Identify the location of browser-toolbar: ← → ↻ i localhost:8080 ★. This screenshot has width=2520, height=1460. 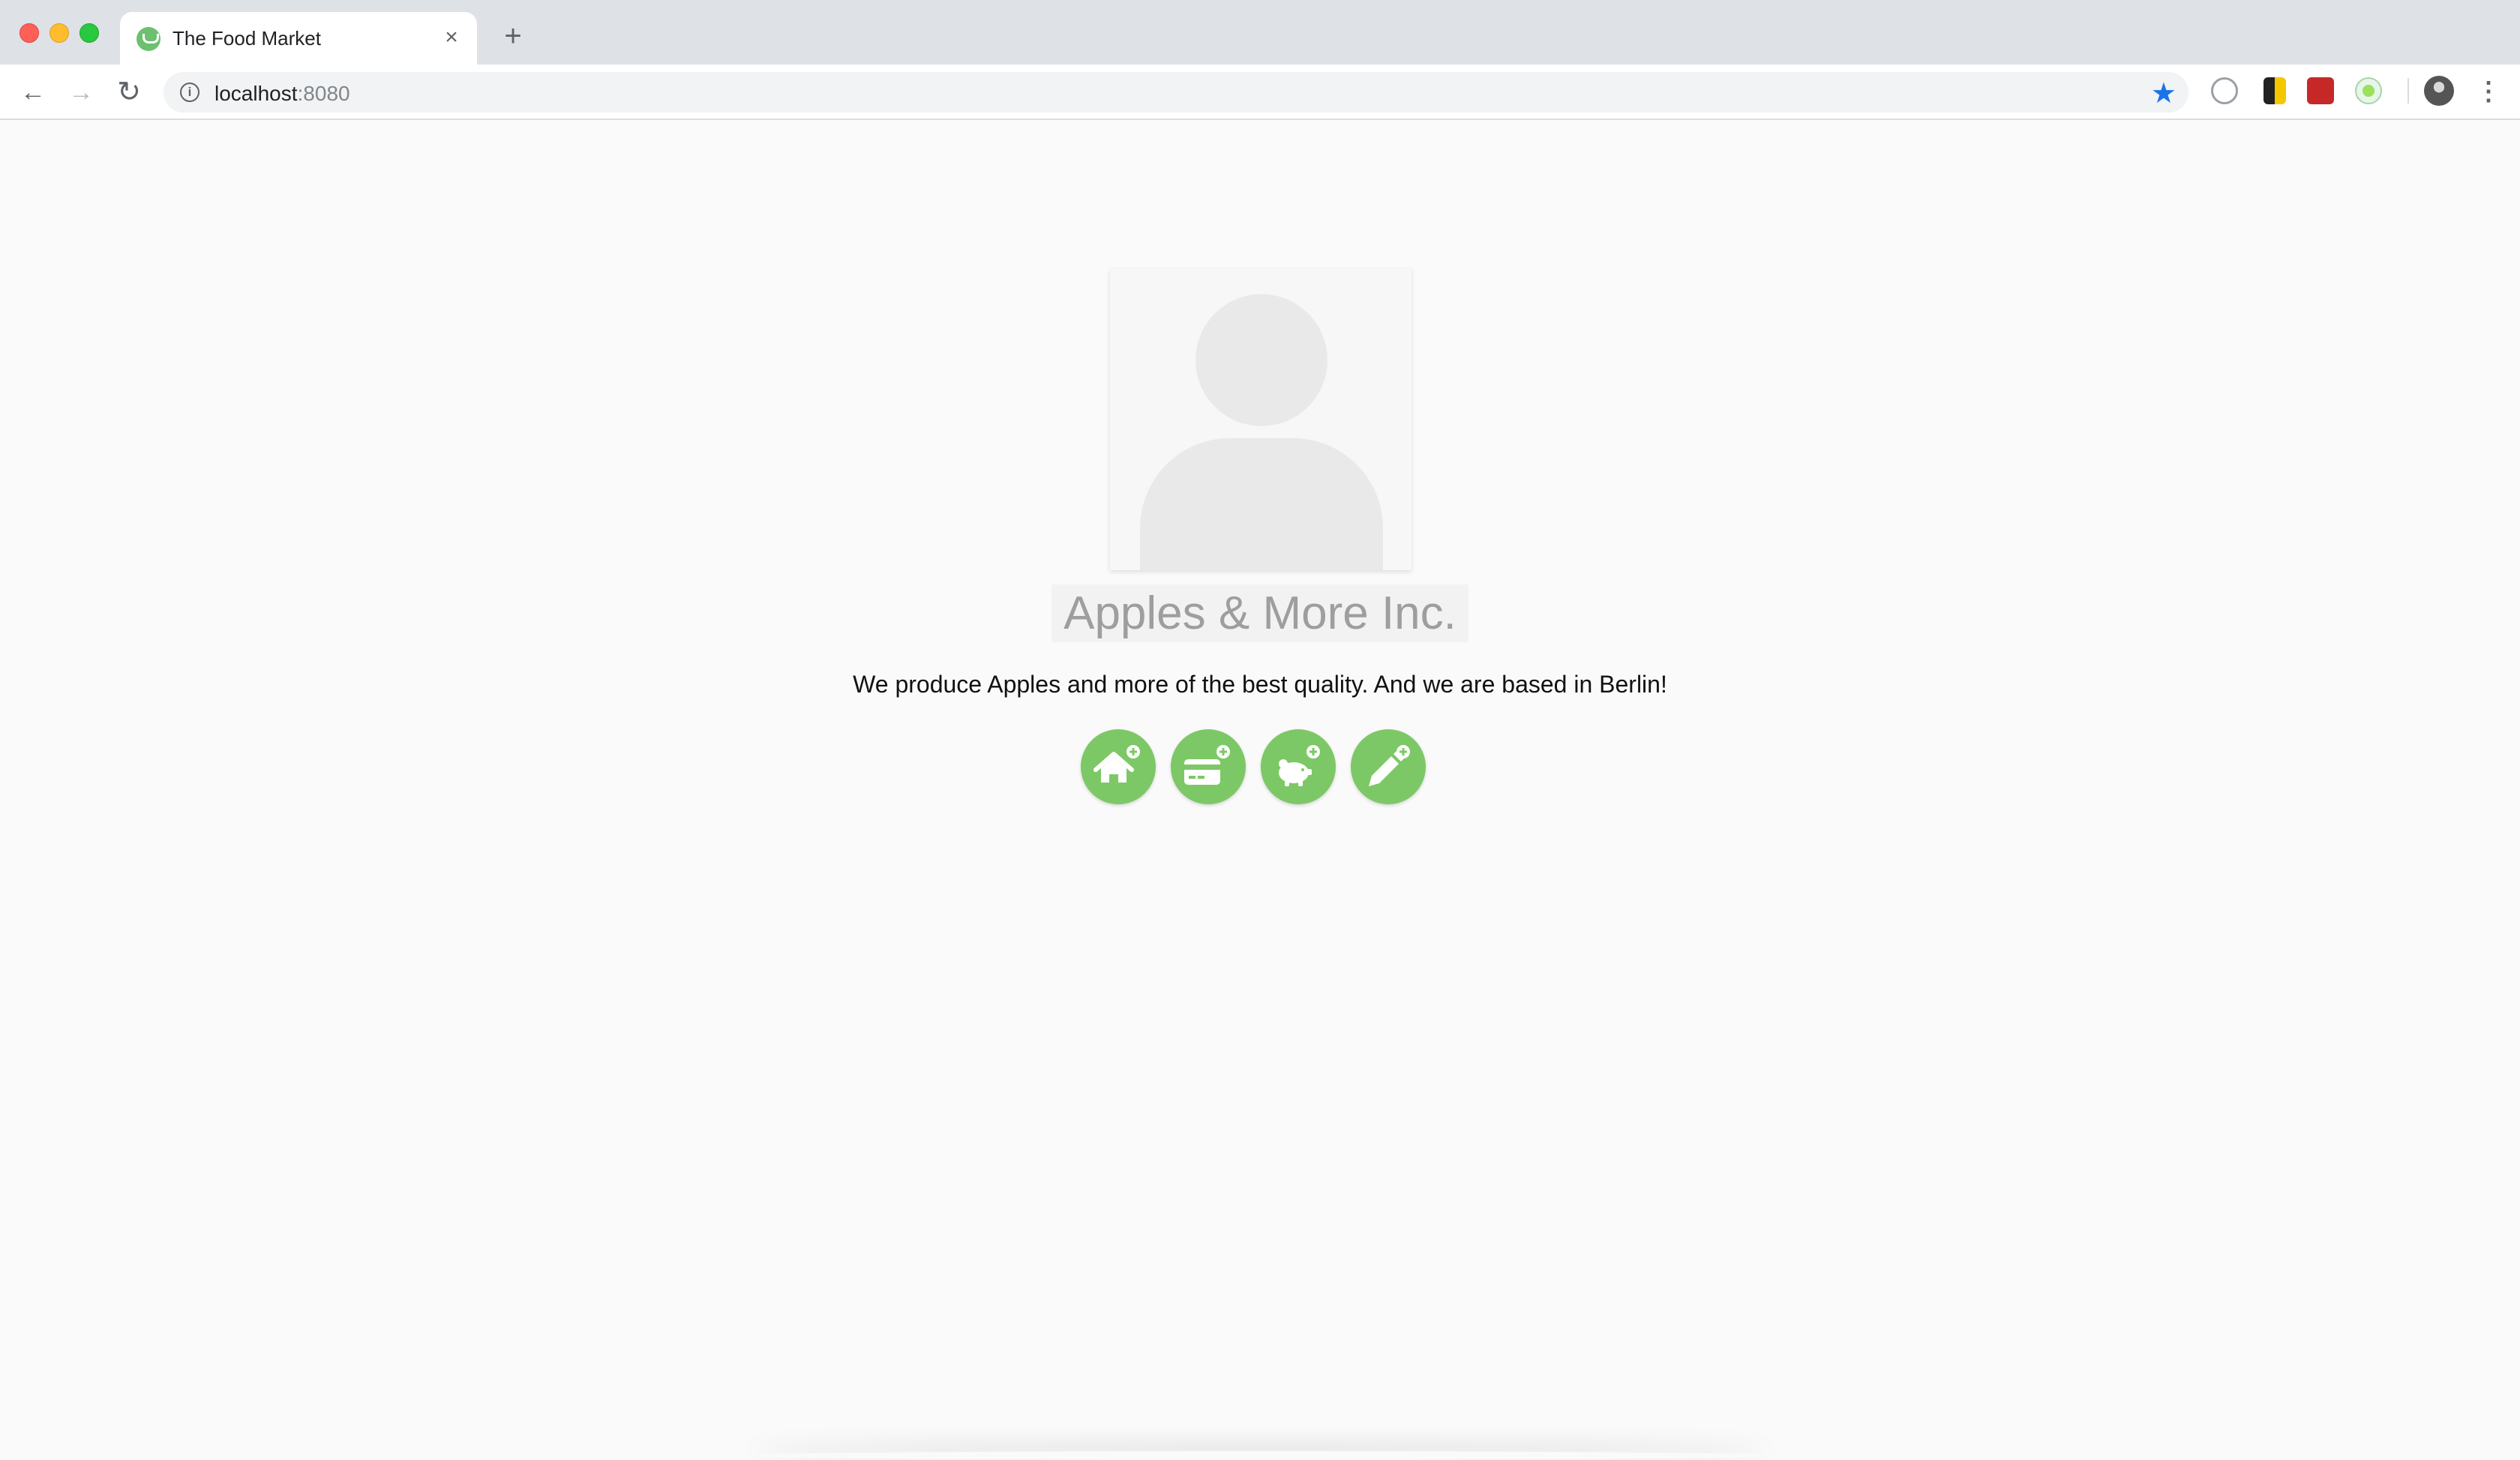
(1260, 92).